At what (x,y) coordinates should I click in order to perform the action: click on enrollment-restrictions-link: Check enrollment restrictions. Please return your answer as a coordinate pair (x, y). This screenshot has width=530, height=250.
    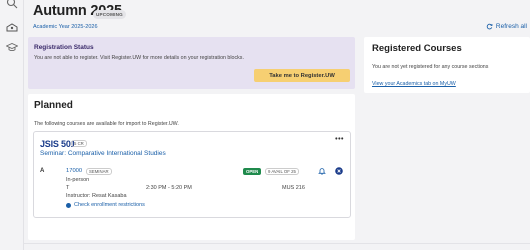
    Looking at the image, I should click on (105, 205).